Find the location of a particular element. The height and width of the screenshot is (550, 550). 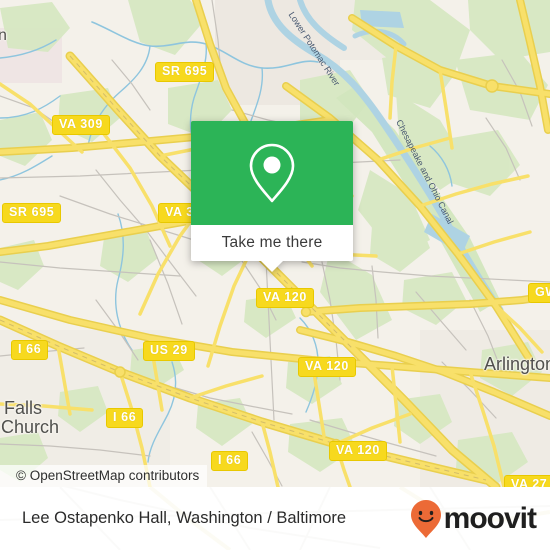

road-shield-gwmp: GWMP is located at coordinates (539, 293).